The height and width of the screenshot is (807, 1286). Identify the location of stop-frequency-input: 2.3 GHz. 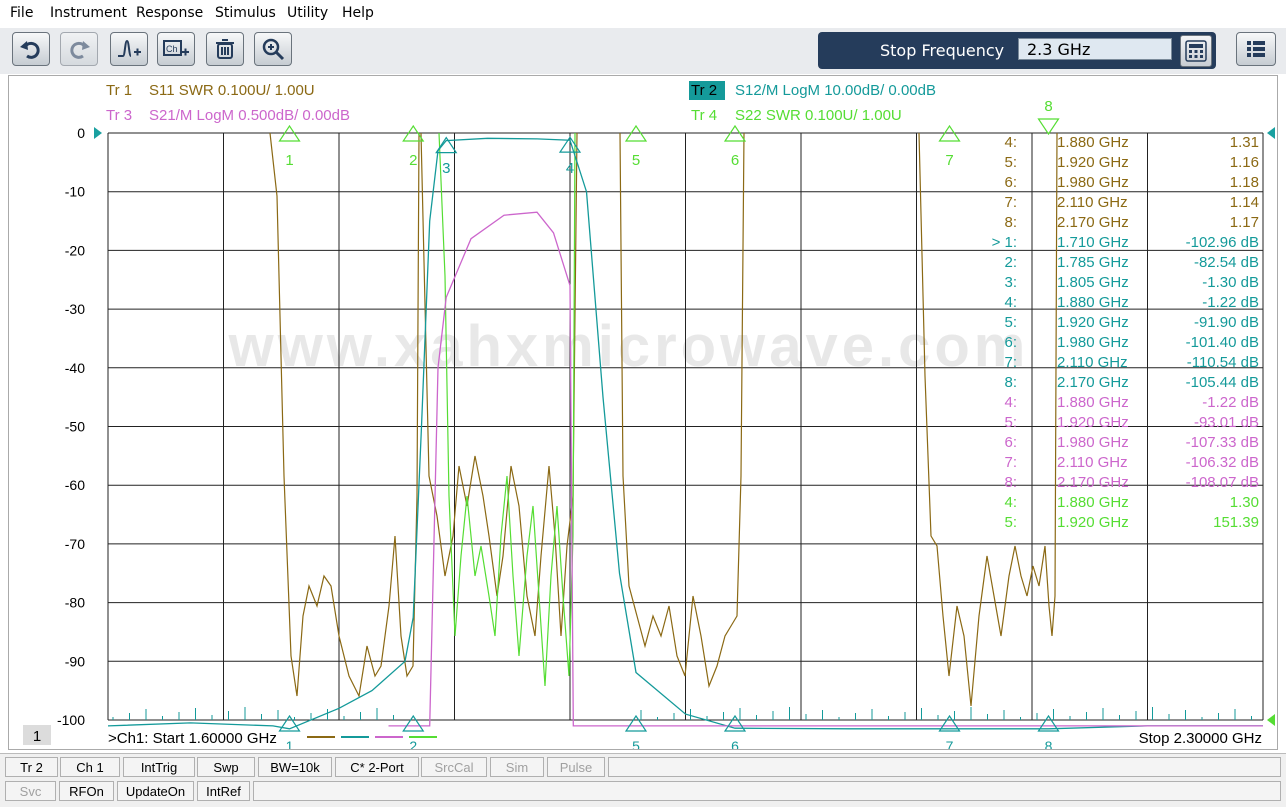
(1095, 49).